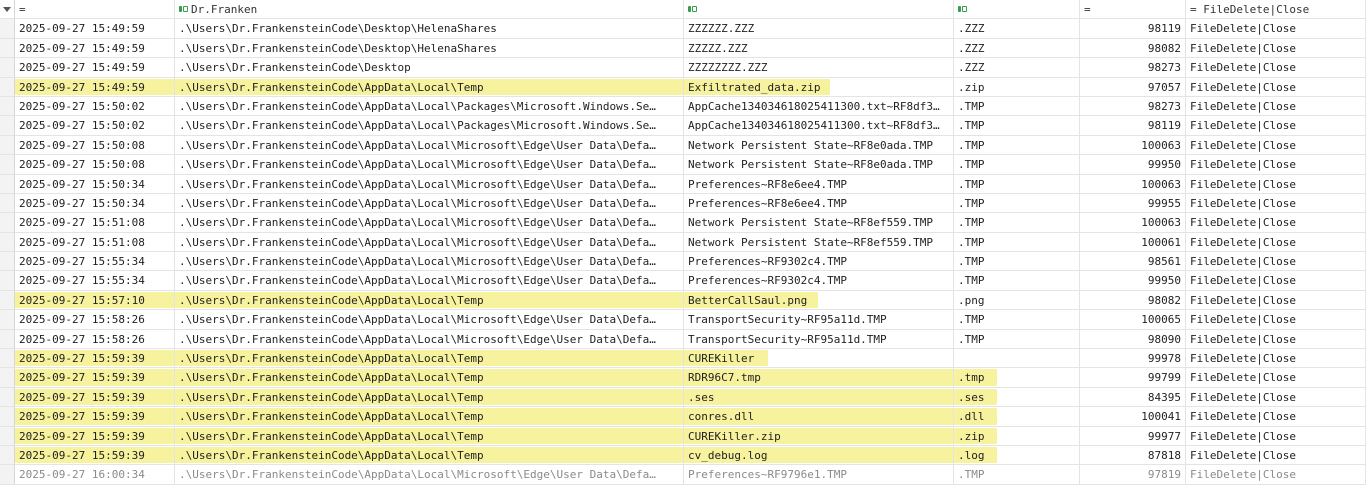  What do you see at coordinates (1133, 184) in the screenshot?
I see `cell-size: 100063` at bounding box center [1133, 184].